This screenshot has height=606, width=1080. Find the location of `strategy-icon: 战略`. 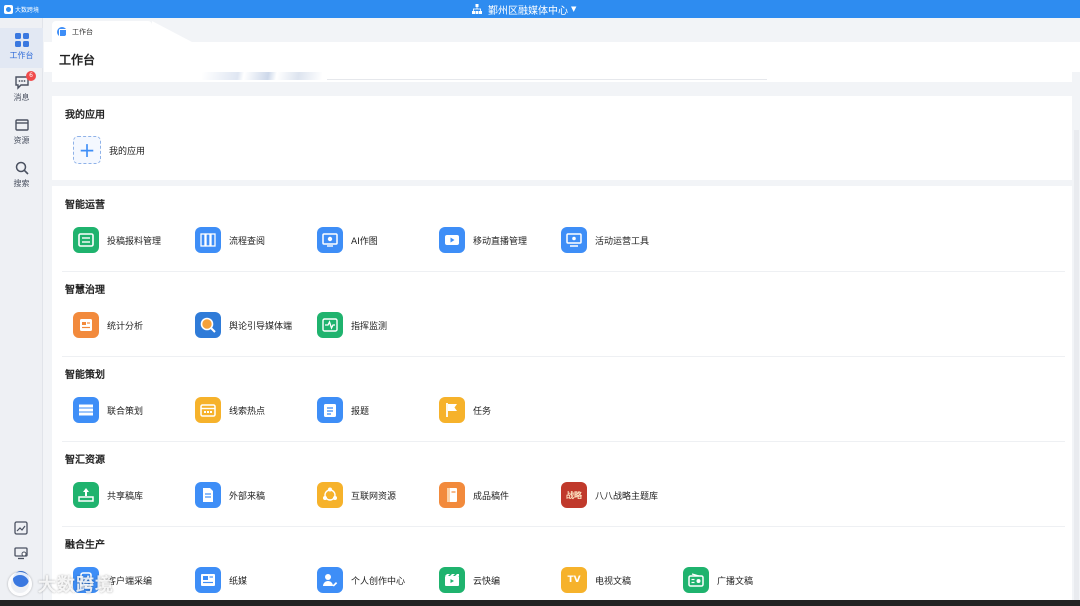

strategy-icon: 战略 is located at coordinates (574, 495).